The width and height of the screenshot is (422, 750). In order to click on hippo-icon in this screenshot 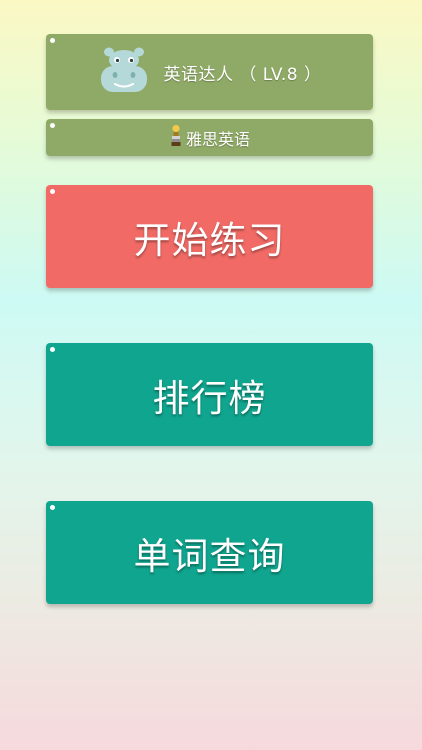, I will do `click(124, 72)`.